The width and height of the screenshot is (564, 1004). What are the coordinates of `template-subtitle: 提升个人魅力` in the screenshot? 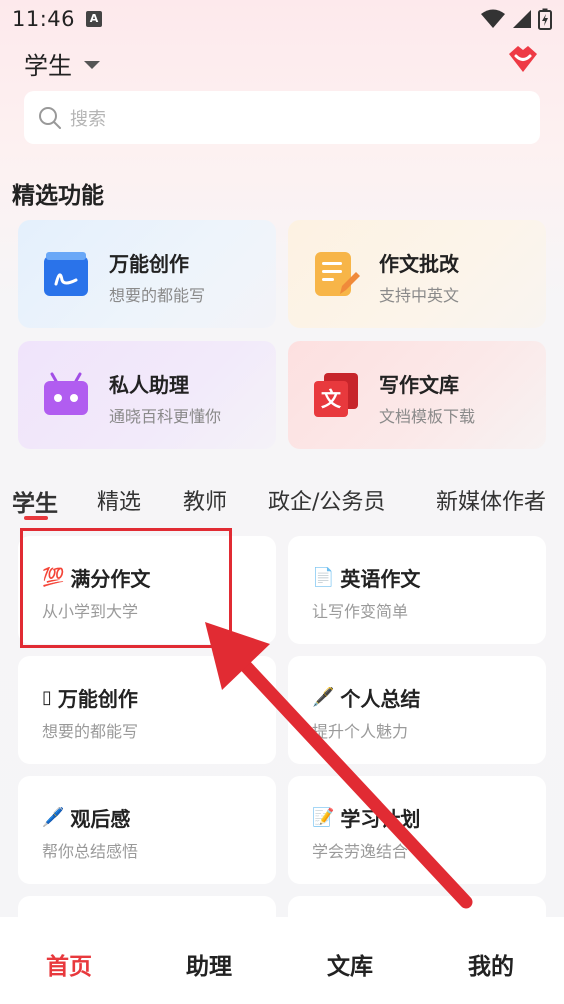 It's located at (360, 731).